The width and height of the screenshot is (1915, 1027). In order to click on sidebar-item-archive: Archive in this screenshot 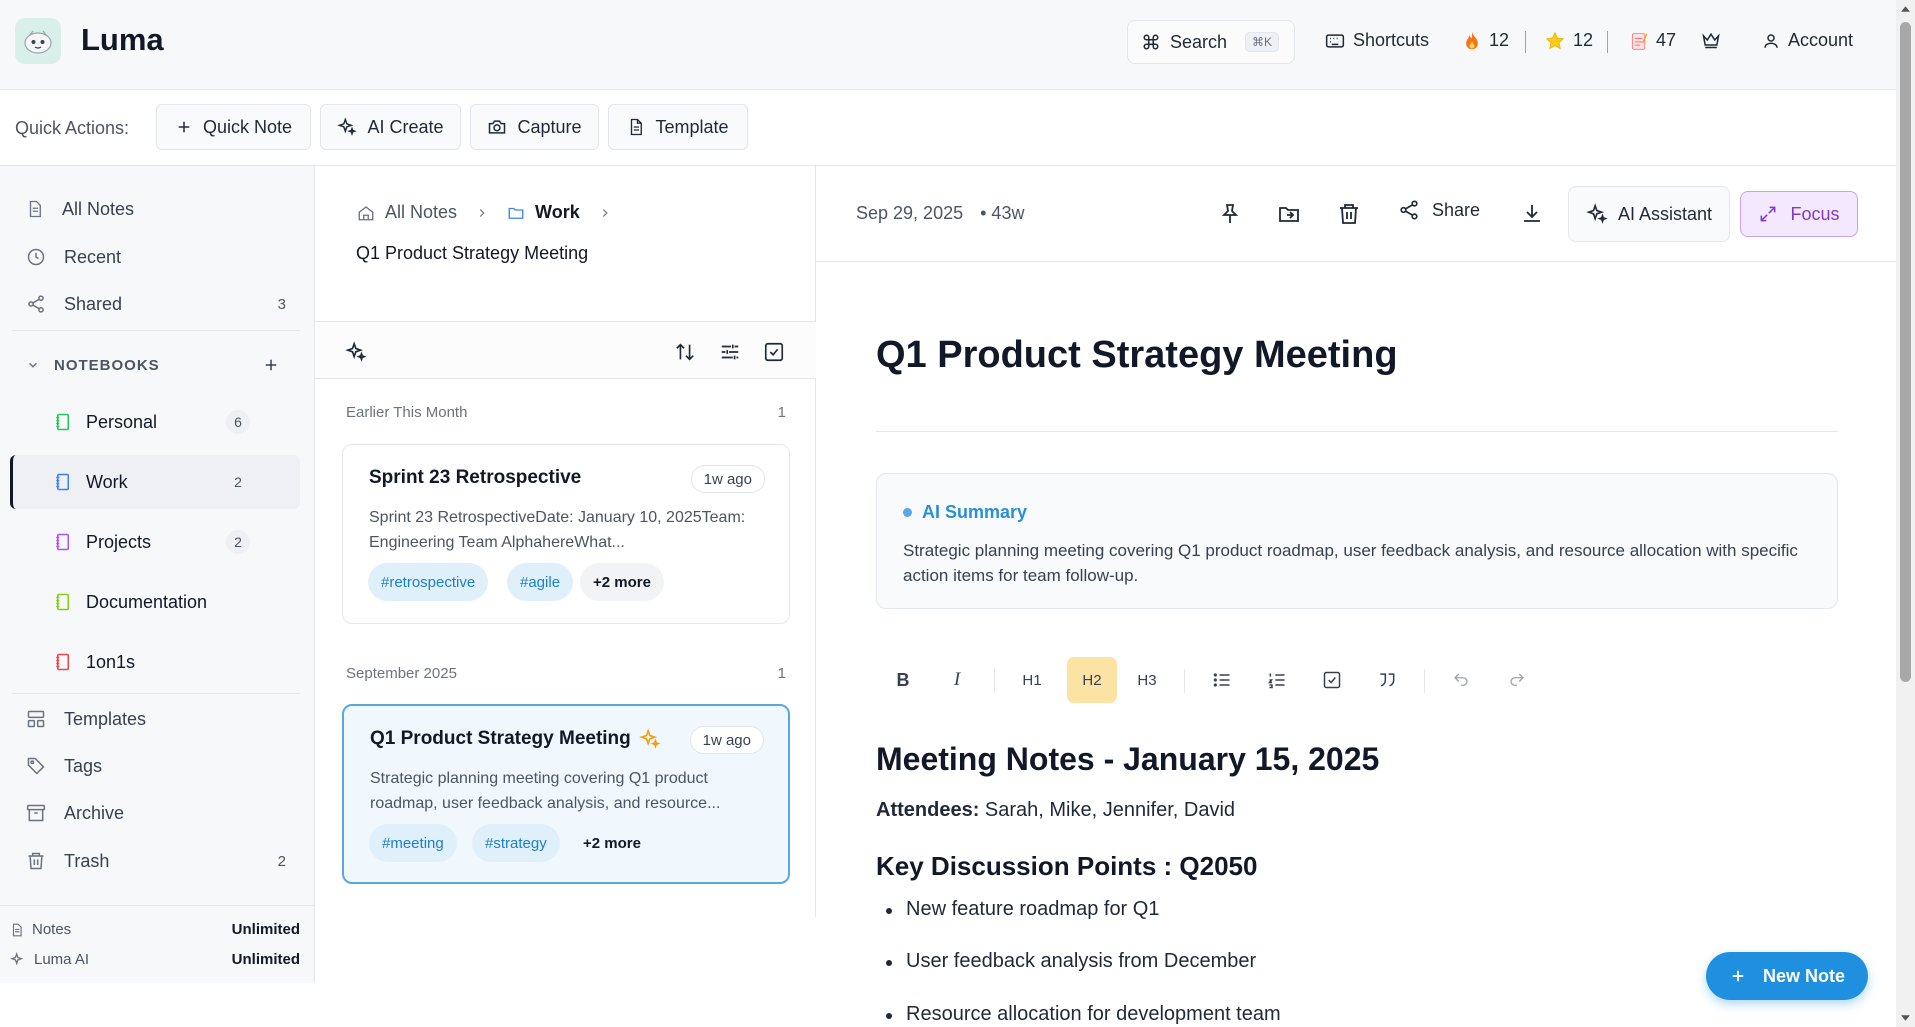, I will do `click(156, 813)`.